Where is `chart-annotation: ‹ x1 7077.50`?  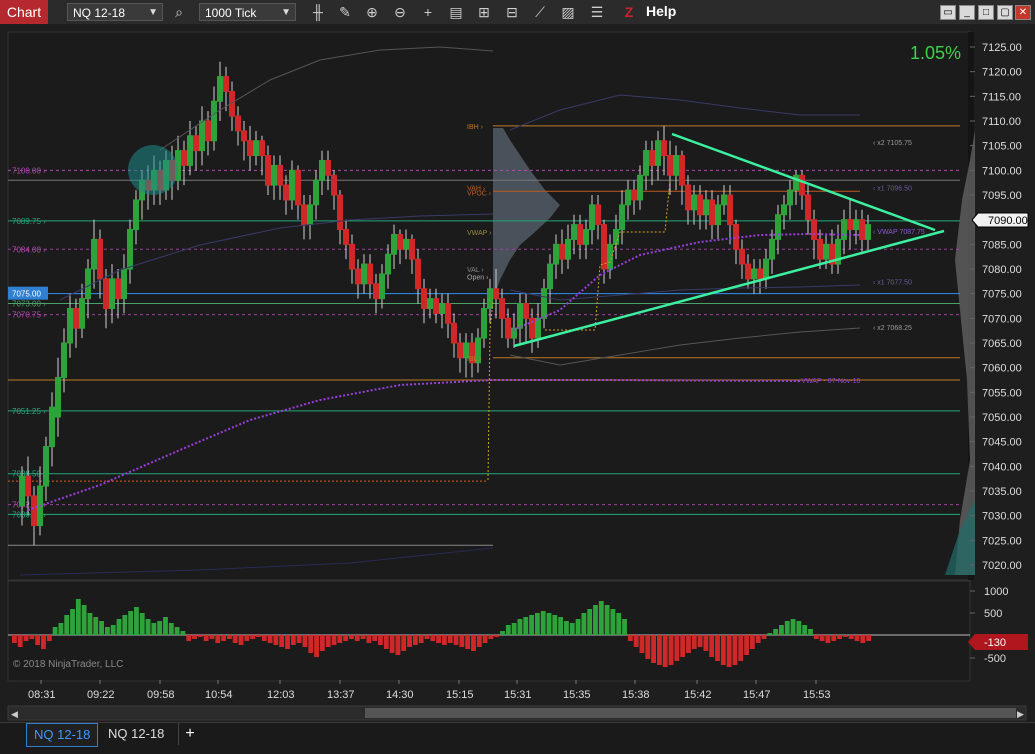
chart-annotation: ‹ x1 7077.50 is located at coordinates (892, 282).